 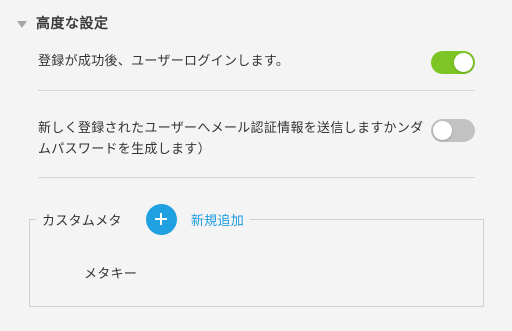 What do you see at coordinates (164, 61) in the screenshot?
I see `auto-login-label: 登録が成功後、ユーザーログインします。` at bounding box center [164, 61].